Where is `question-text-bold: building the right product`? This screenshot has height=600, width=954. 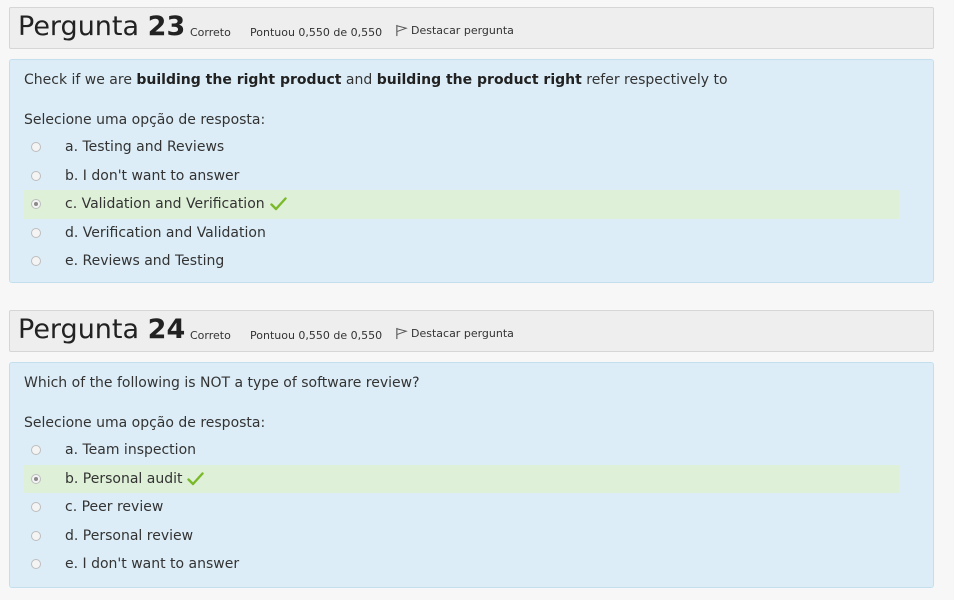
question-text-bold: building the right product is located at coordinates (239, 80).